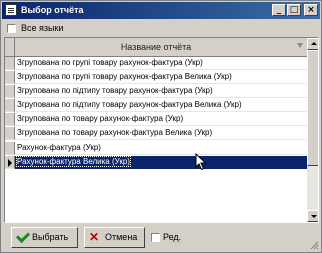 The width and height of the screenshot is (322, 253). What do you see at coordinates (11, 28) in the screenshot?
I see `all-languages-checkbox` at bounding box center [11, 28].